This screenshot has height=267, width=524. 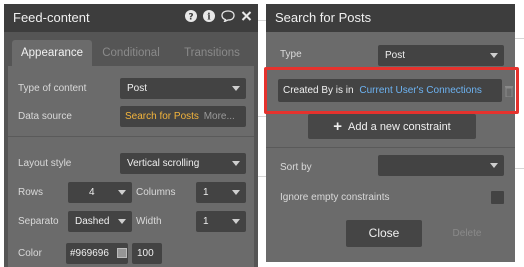 I want to click on rows-value: 4, so click(x=92, y=192).